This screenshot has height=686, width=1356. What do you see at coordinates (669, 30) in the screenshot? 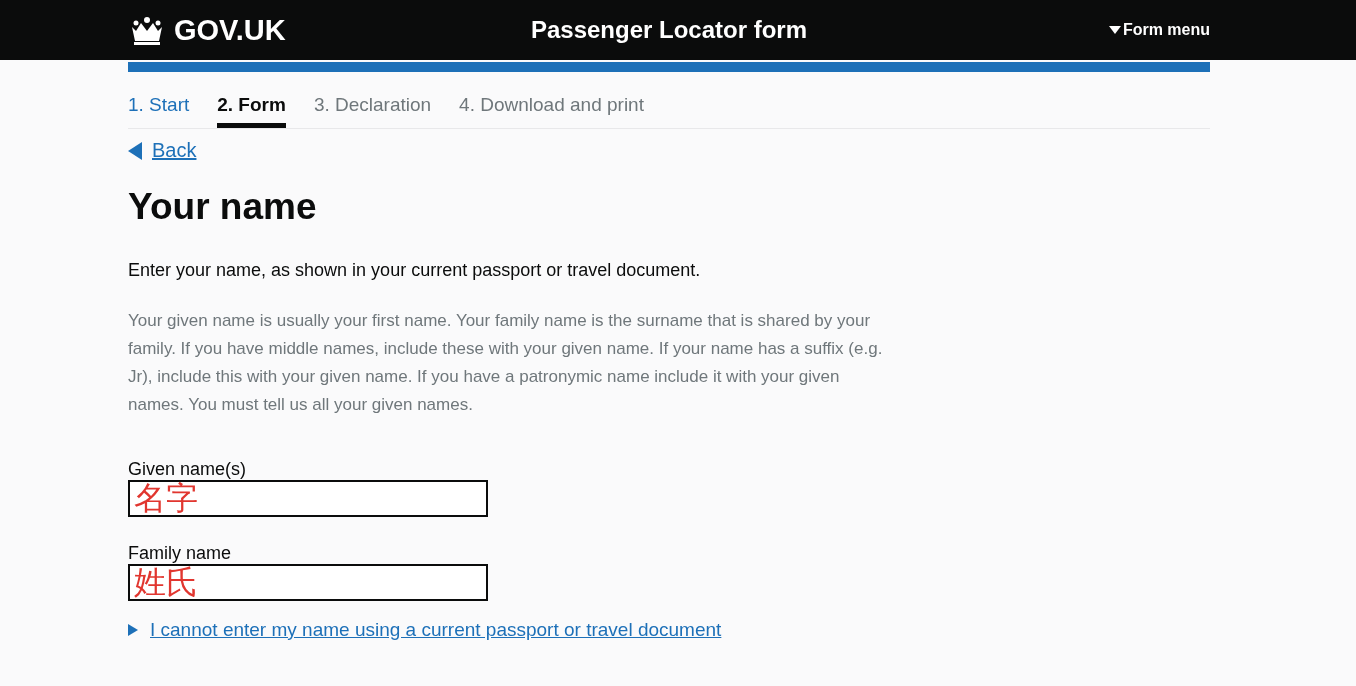
I see `service-title: Passenger Locator form` at bounding box center [669, 30].